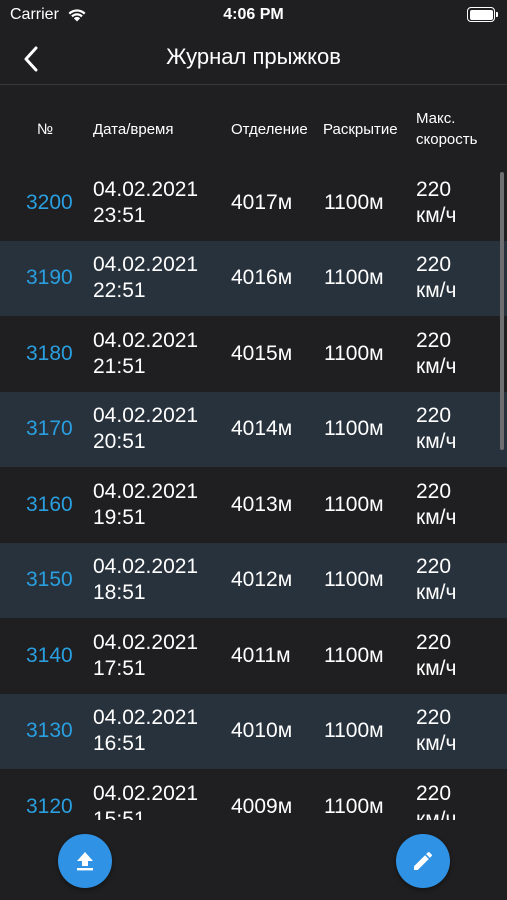  I want to click on jump-time: 17:51, so click(119, 668).